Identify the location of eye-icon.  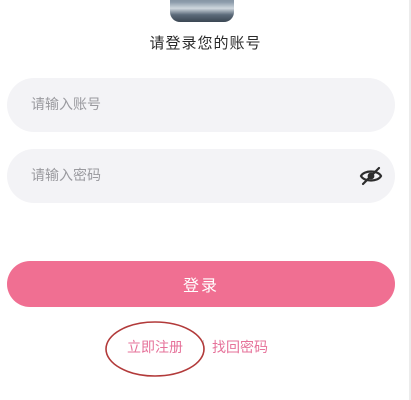
(371, 176).